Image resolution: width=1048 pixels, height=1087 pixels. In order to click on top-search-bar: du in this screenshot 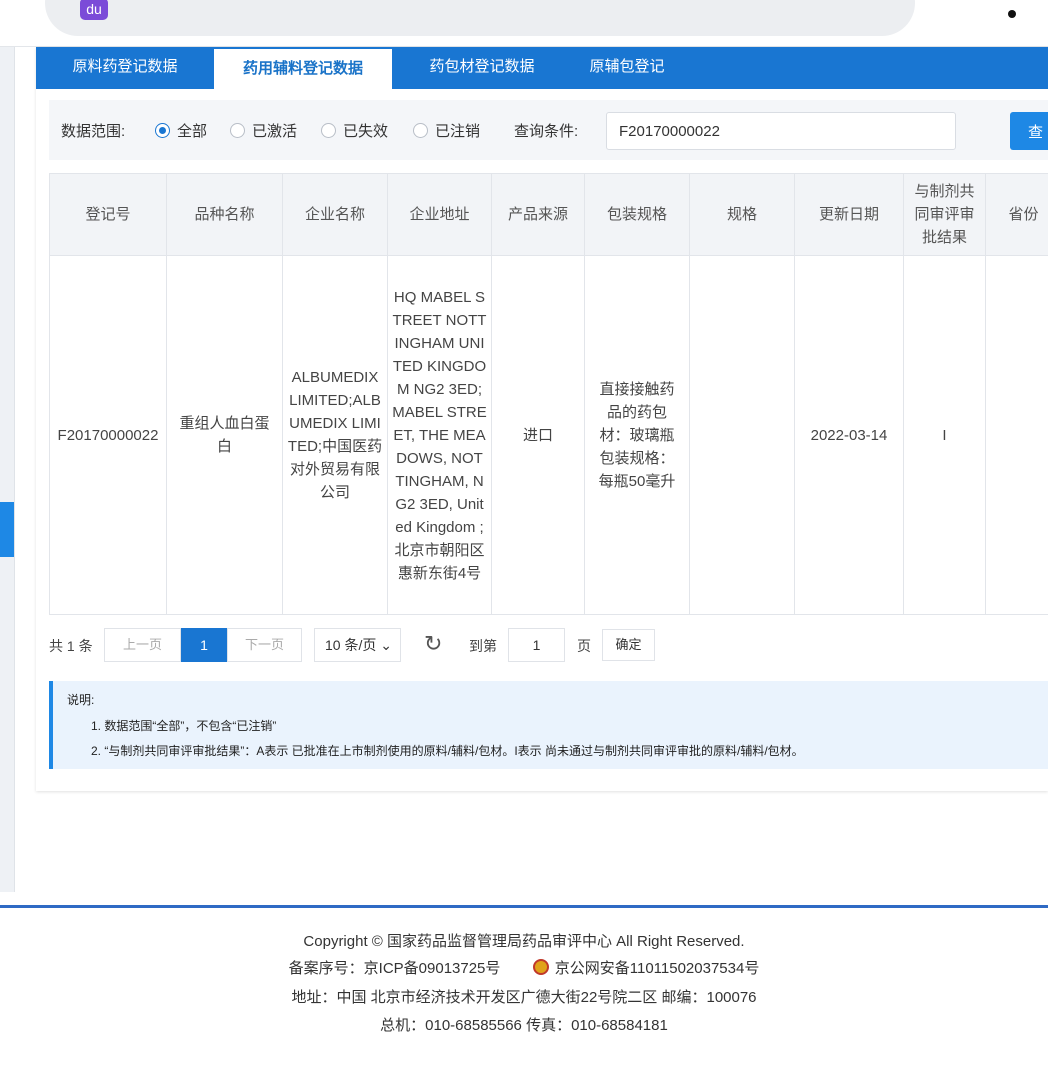, I will do `click(524, 23)`.